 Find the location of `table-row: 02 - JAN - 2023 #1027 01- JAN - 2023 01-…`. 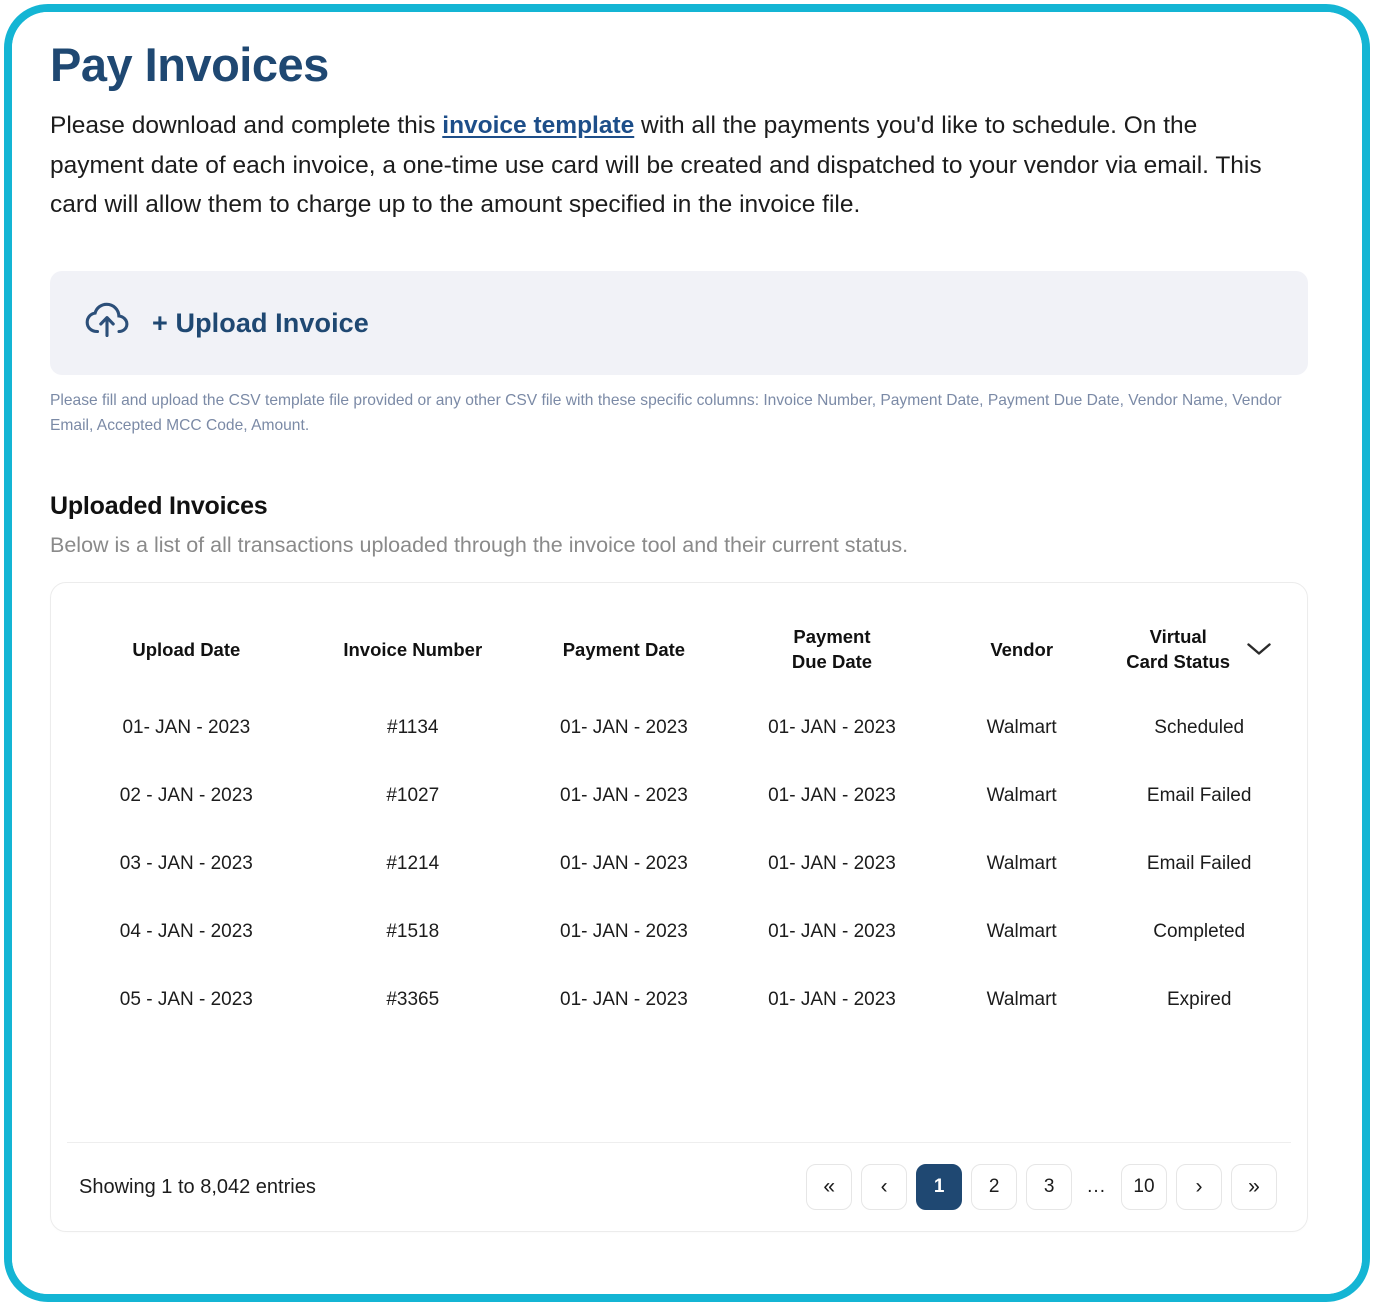

table-row: 02 - JAN - 2023 #1027 01- JAN - 2023 01-… is located at coordinates (679, 796).